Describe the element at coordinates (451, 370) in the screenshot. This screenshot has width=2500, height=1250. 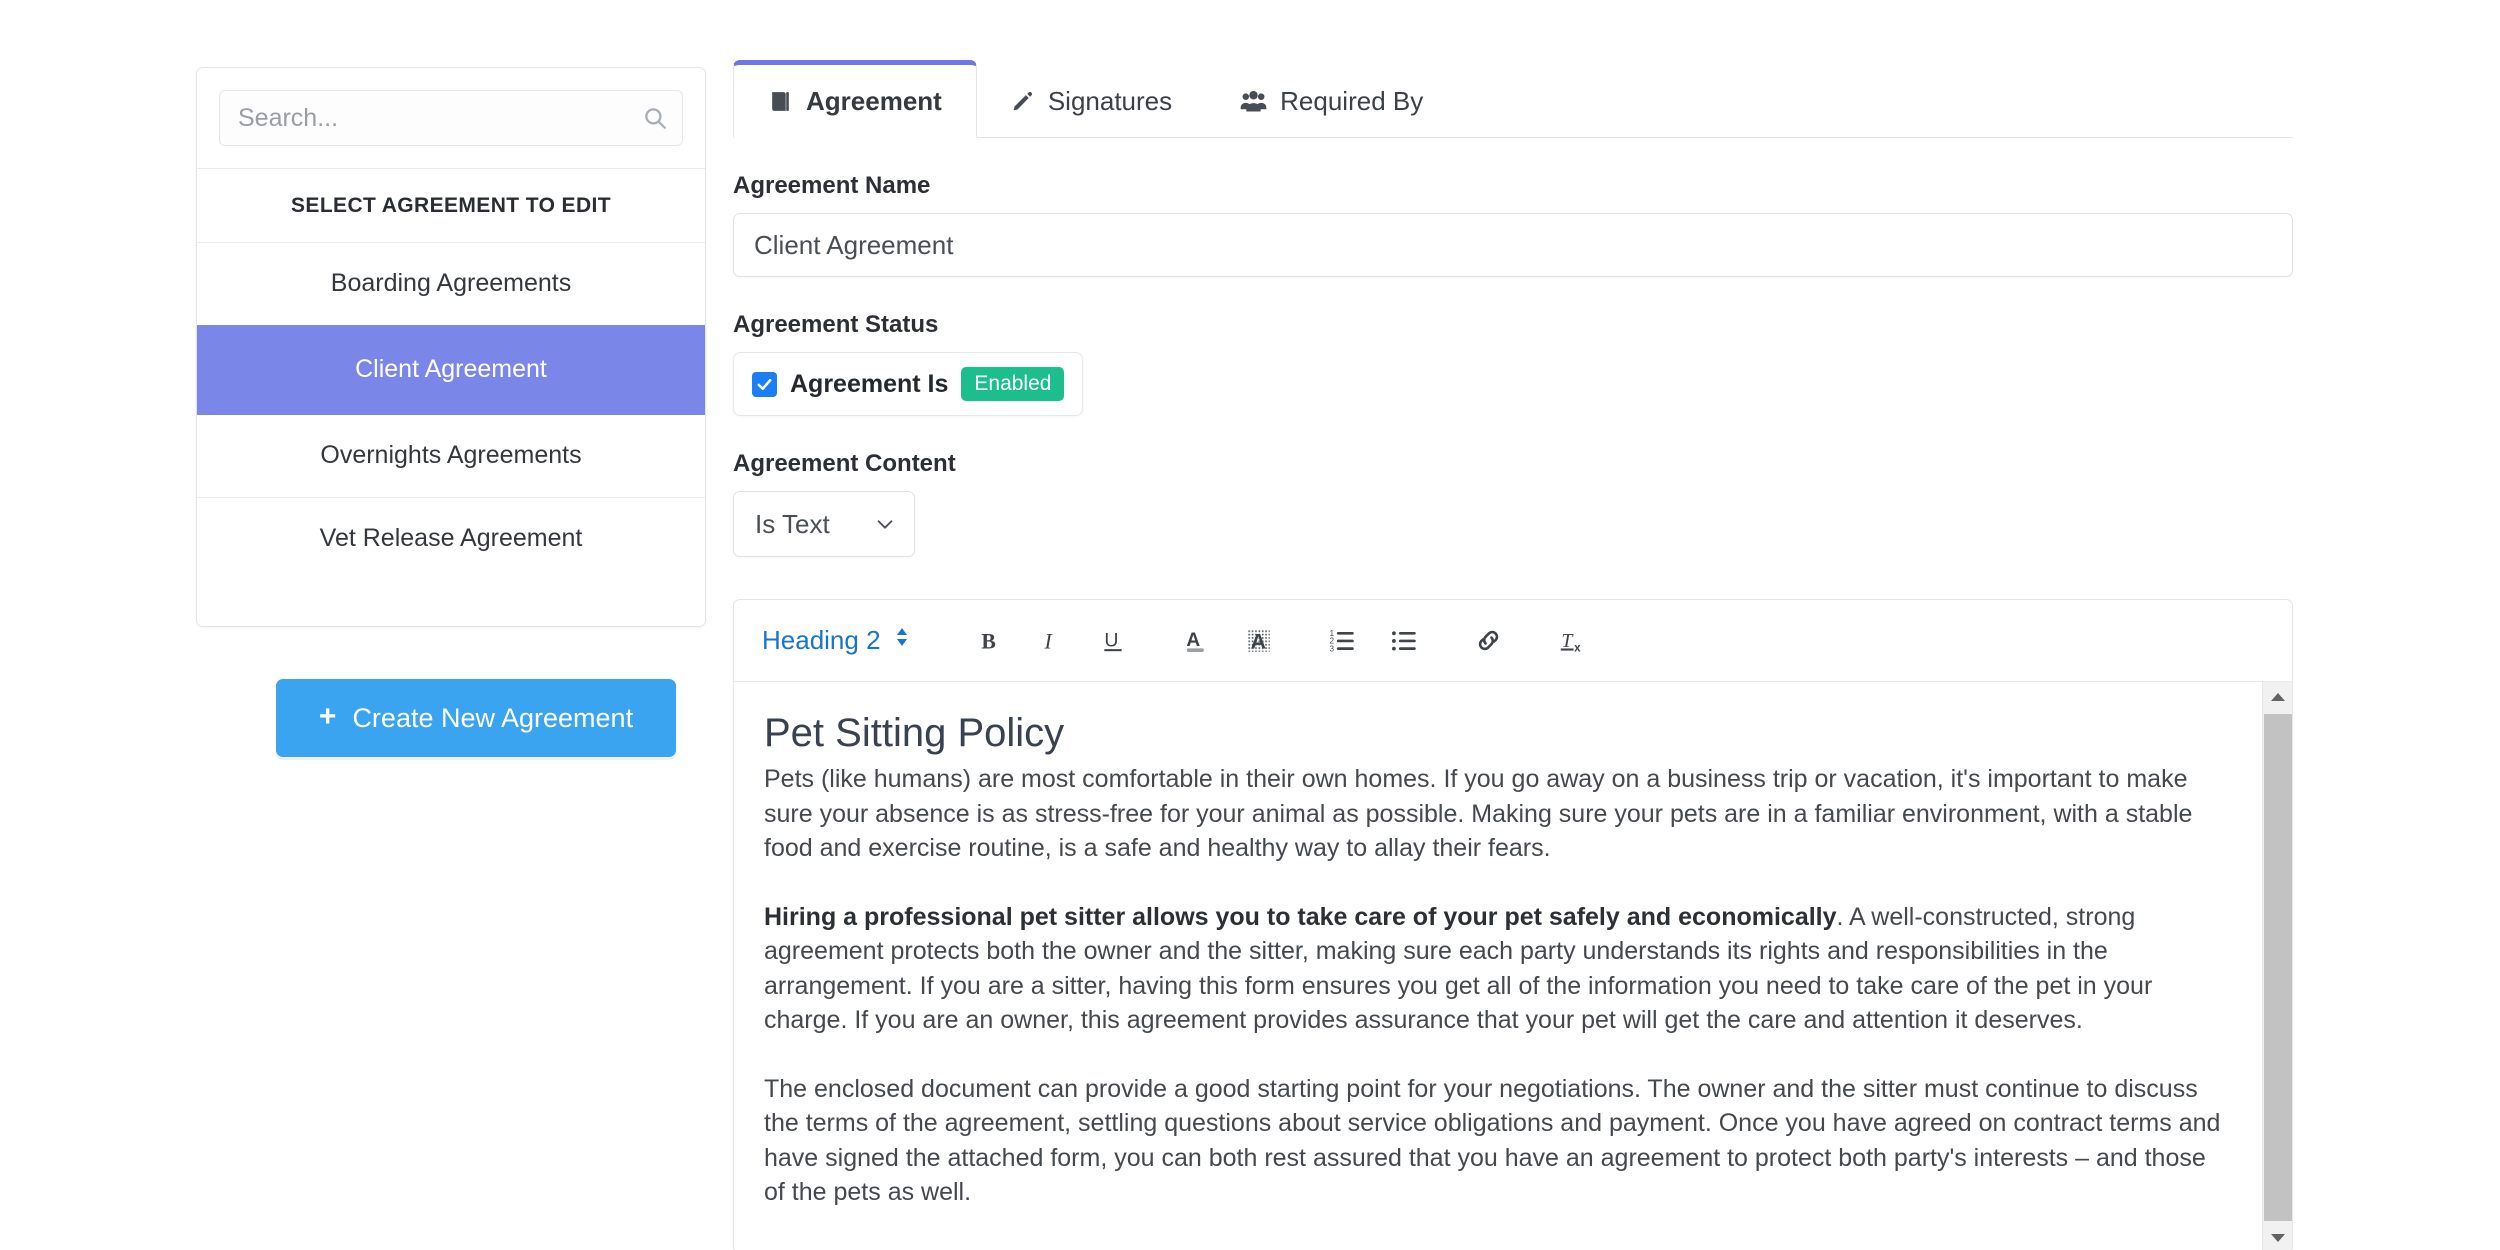
I see `list-item-client-agreement: Client Agreement` at that location.